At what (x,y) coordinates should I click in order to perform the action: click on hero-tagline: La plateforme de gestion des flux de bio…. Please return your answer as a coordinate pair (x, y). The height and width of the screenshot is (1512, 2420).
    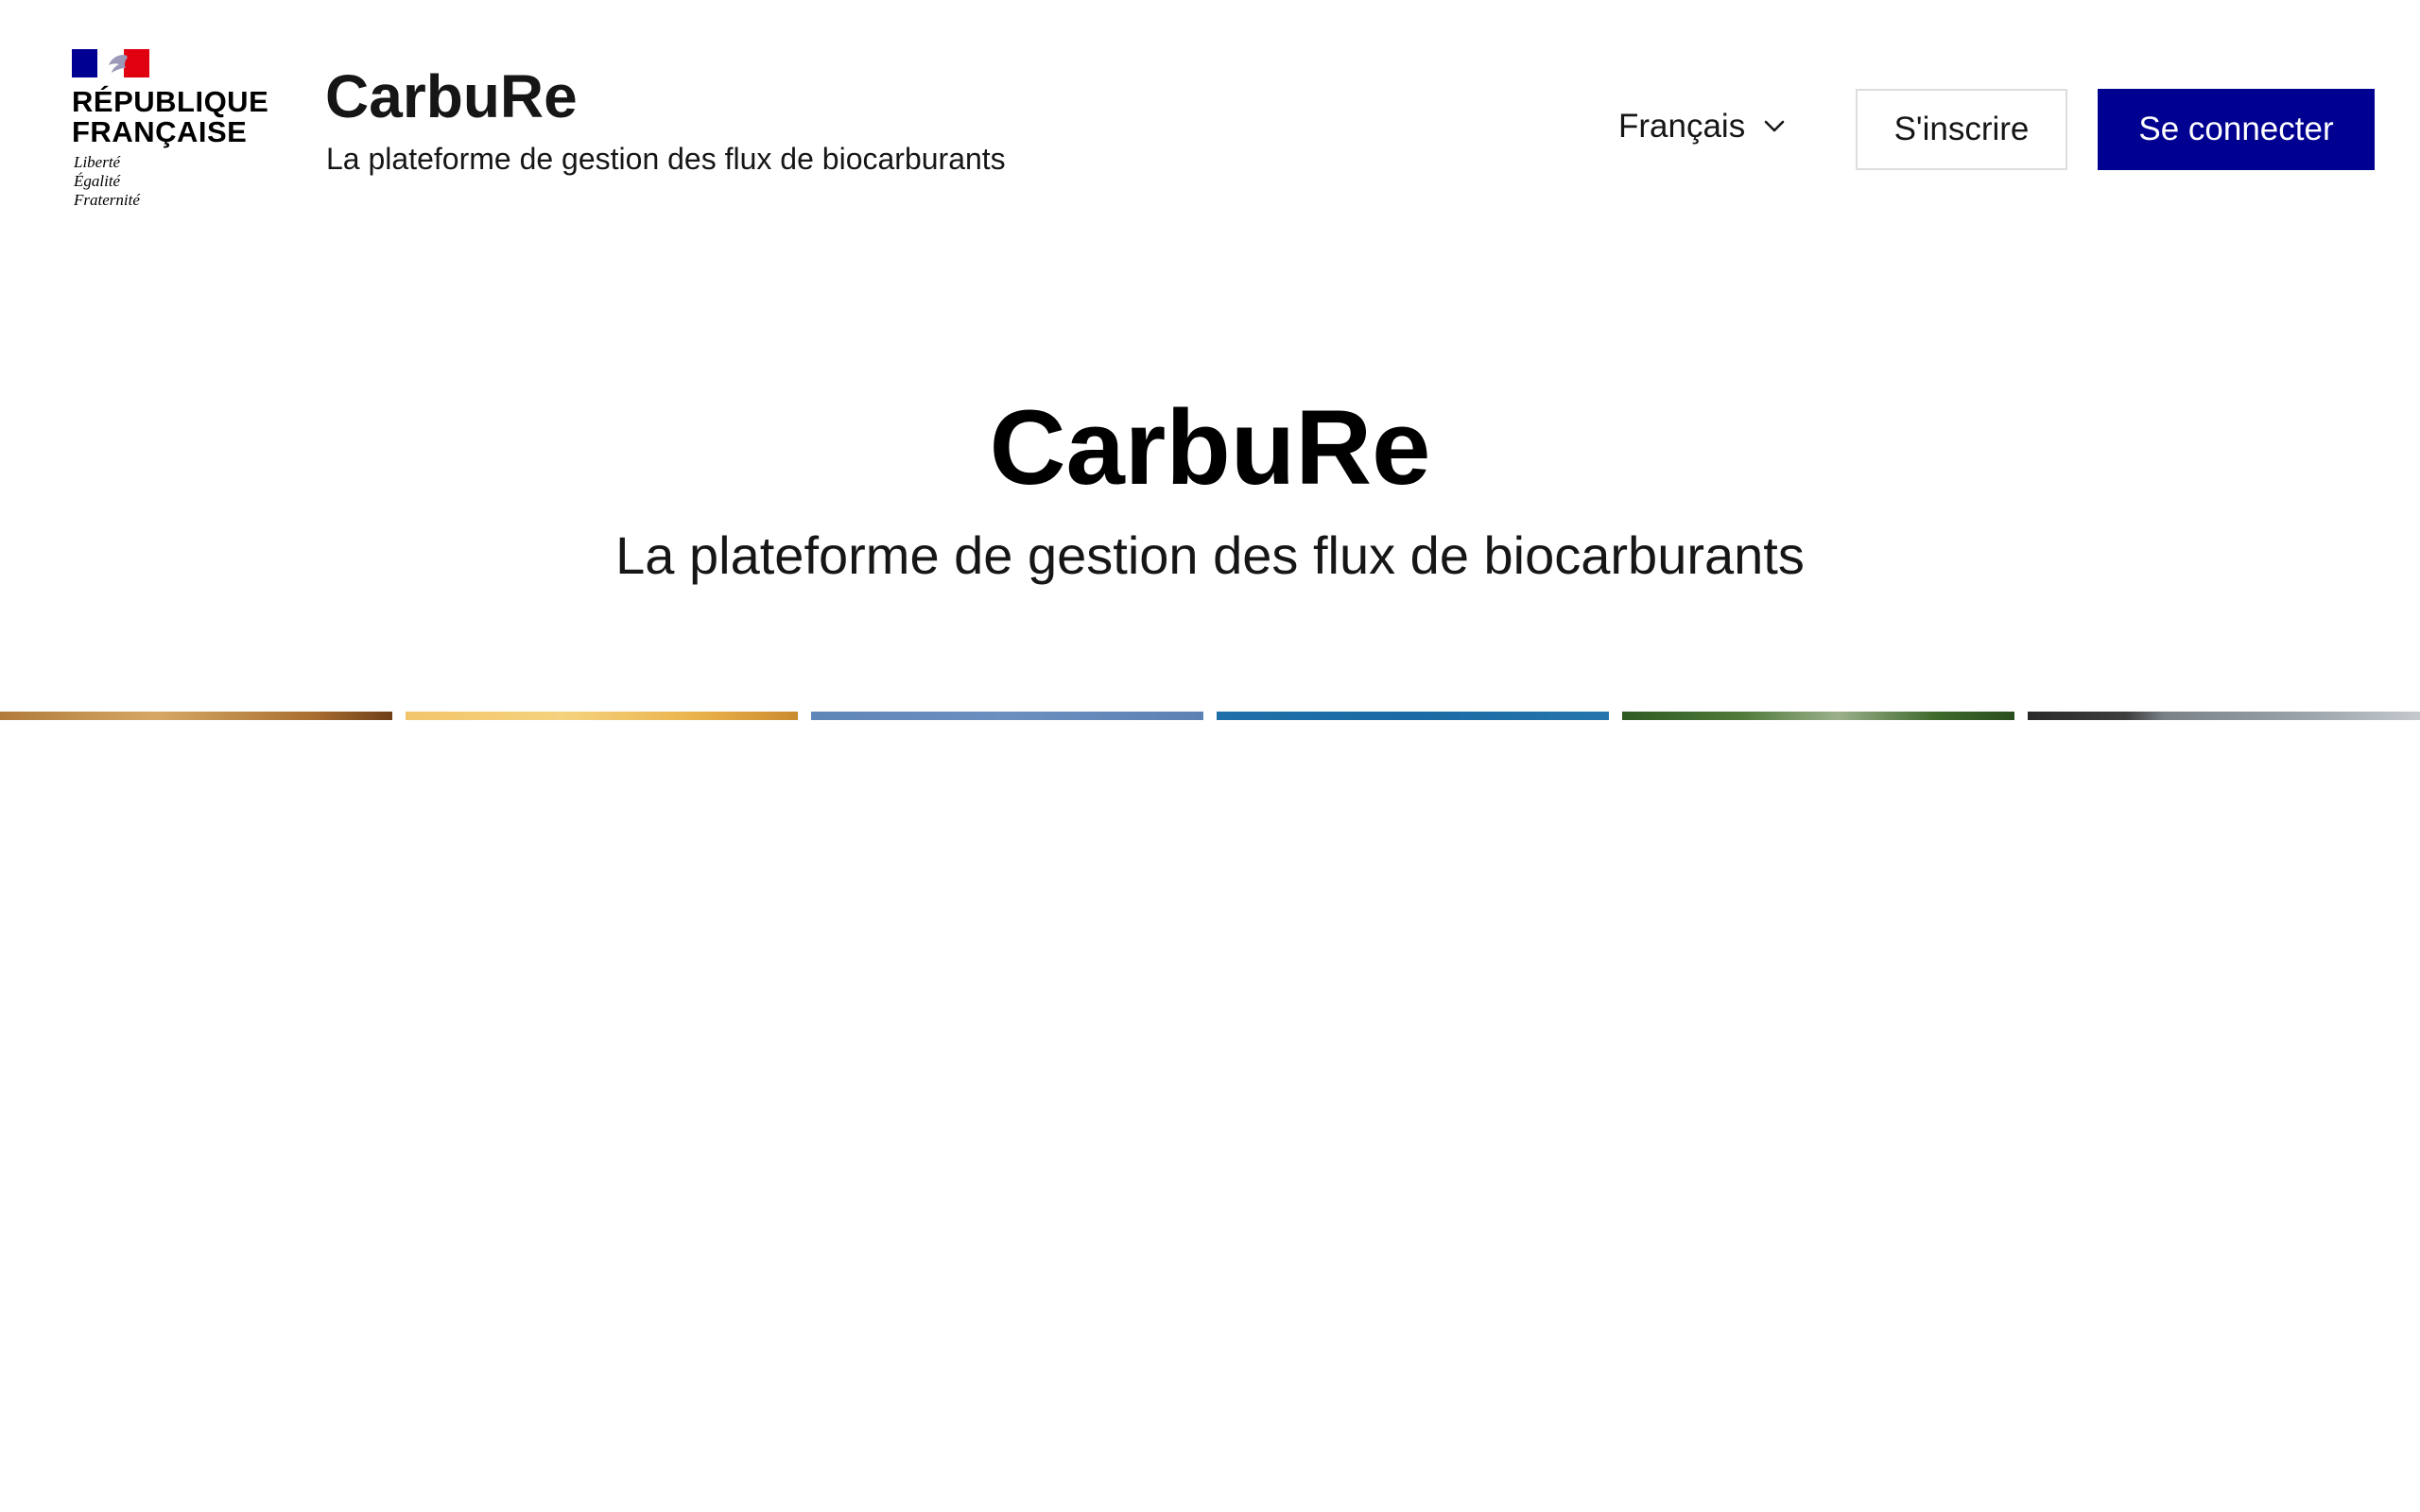
    Looking at the image, I should click on (1210, 555).